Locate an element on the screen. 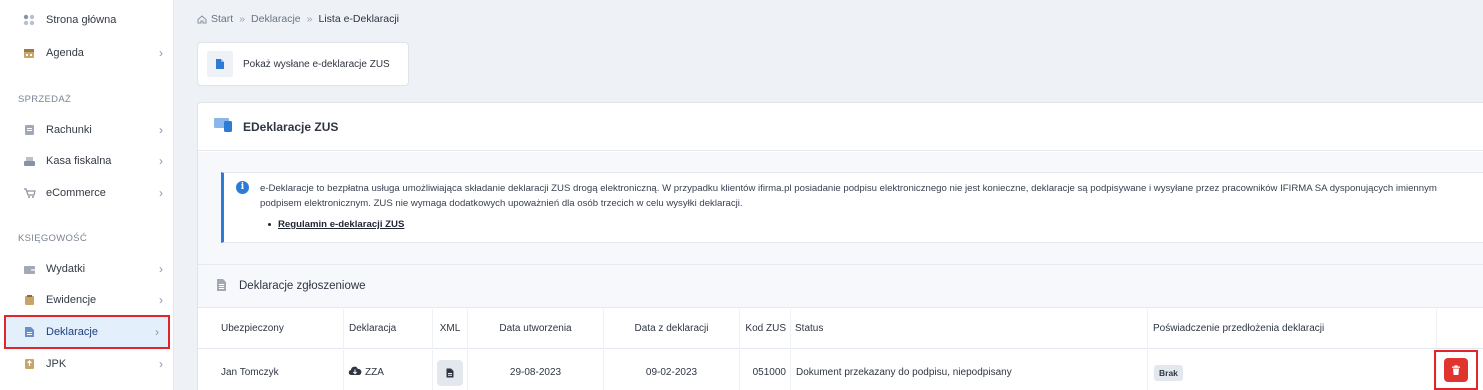  column-header: Poświadczenie przedłożenia deklaracji is located at coordinates (1292, 328).